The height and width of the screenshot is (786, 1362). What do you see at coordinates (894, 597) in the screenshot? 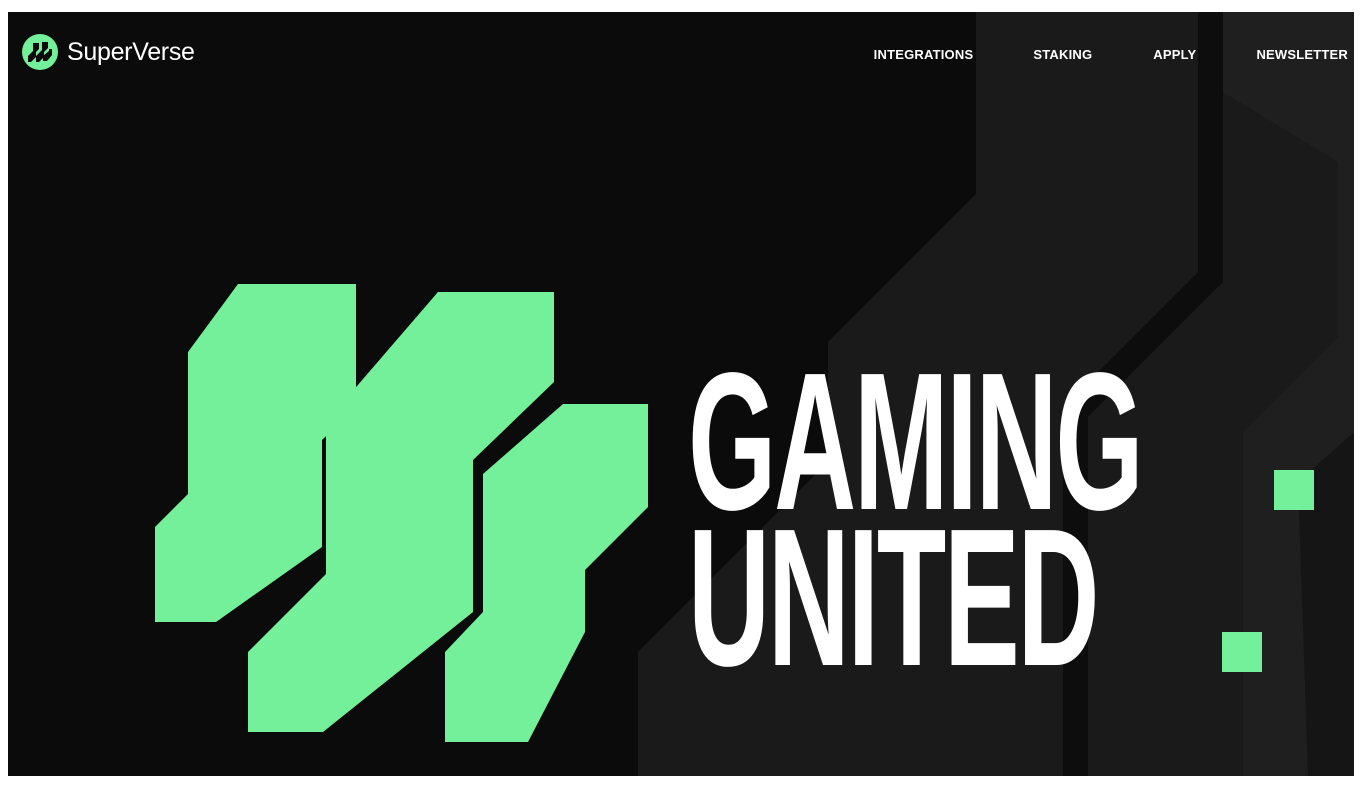
I see `headline-word-united: UNITED` at bounding box center [894, 597].